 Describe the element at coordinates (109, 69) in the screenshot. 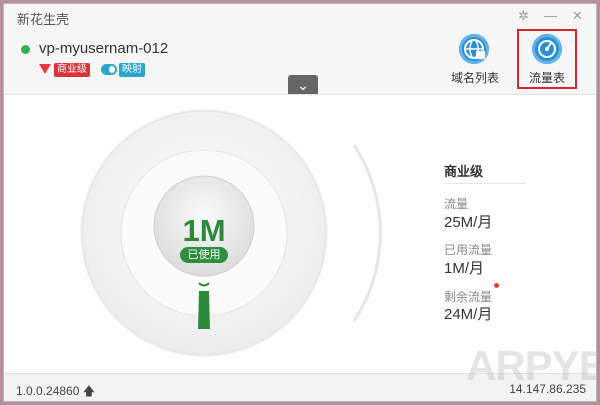

I see `mapping-icon` at that location.